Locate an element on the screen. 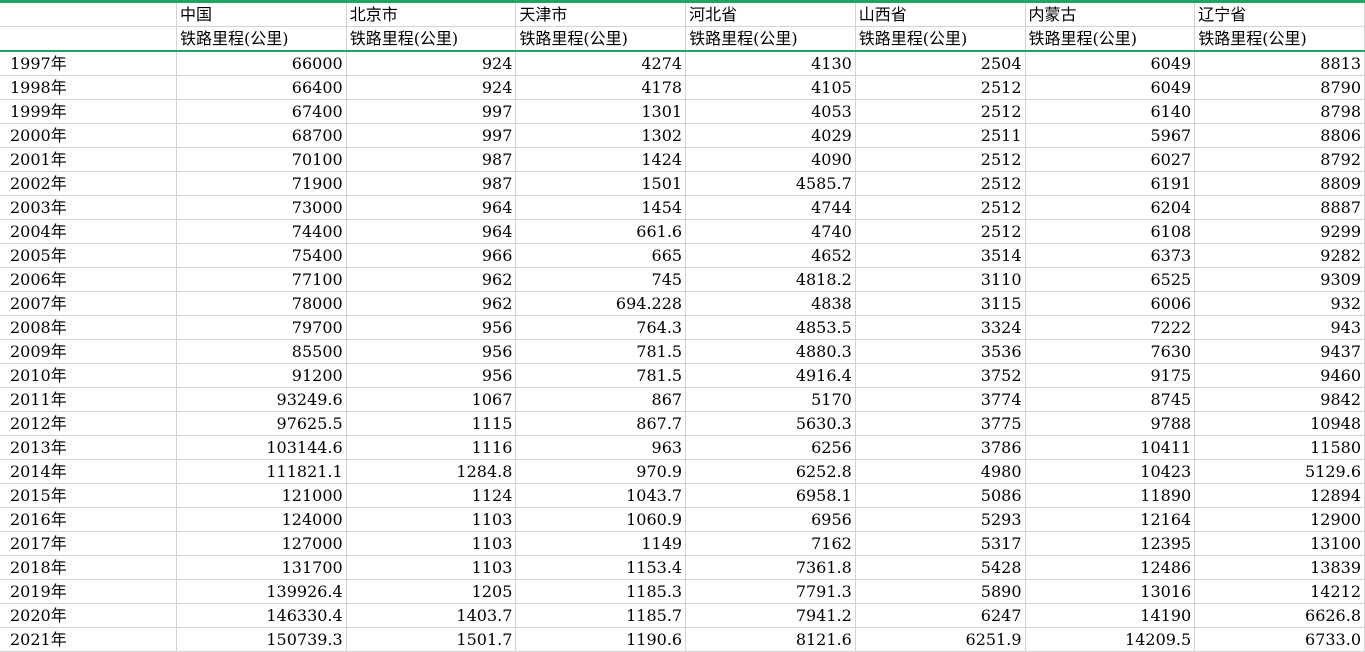  year-cell: 2011年 is located at coordinates (88, 399).